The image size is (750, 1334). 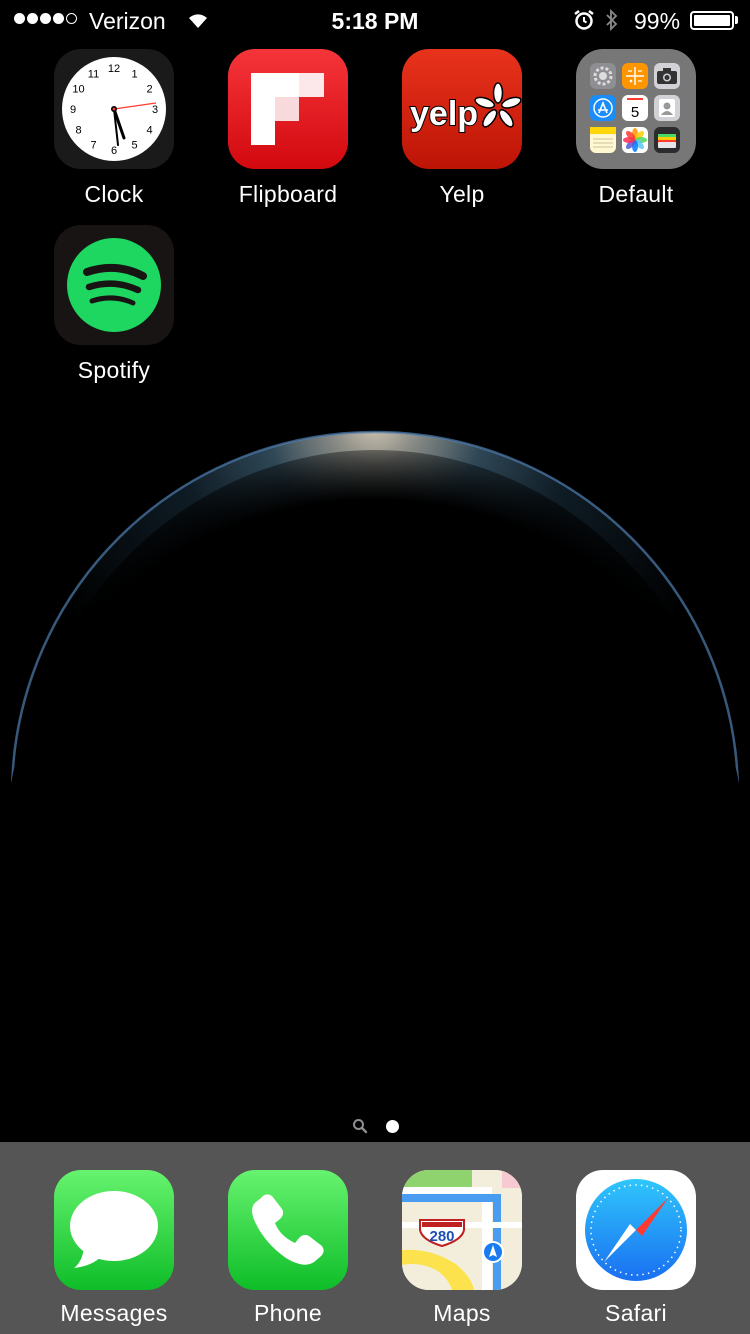 I want to click on dock-app-safari: Safari, so click(x=636, y=1248).